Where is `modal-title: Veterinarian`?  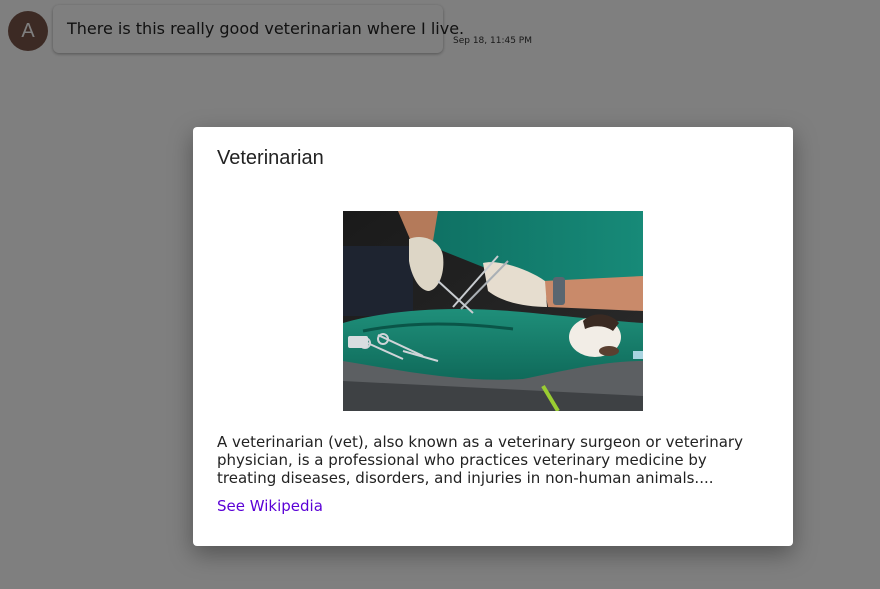
modal-title: Veterinarian is located at coordinates (270, 158).